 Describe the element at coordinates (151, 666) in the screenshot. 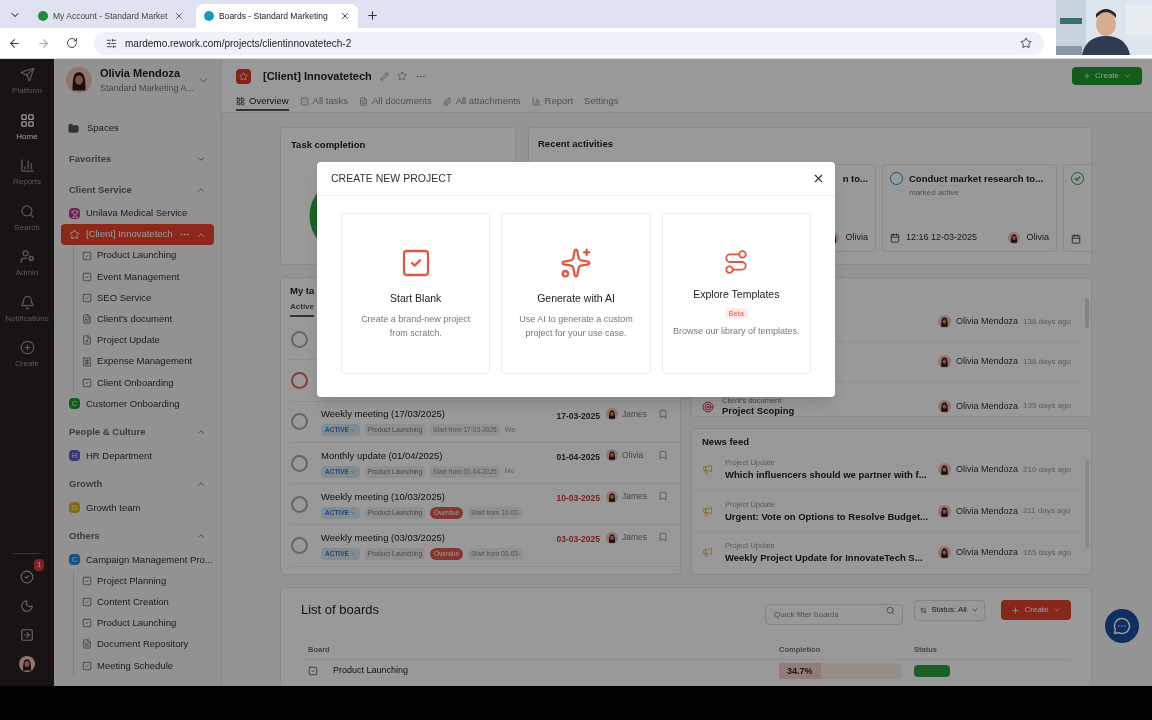

I see `sidebar-item: Meeting Schedule` at that location.